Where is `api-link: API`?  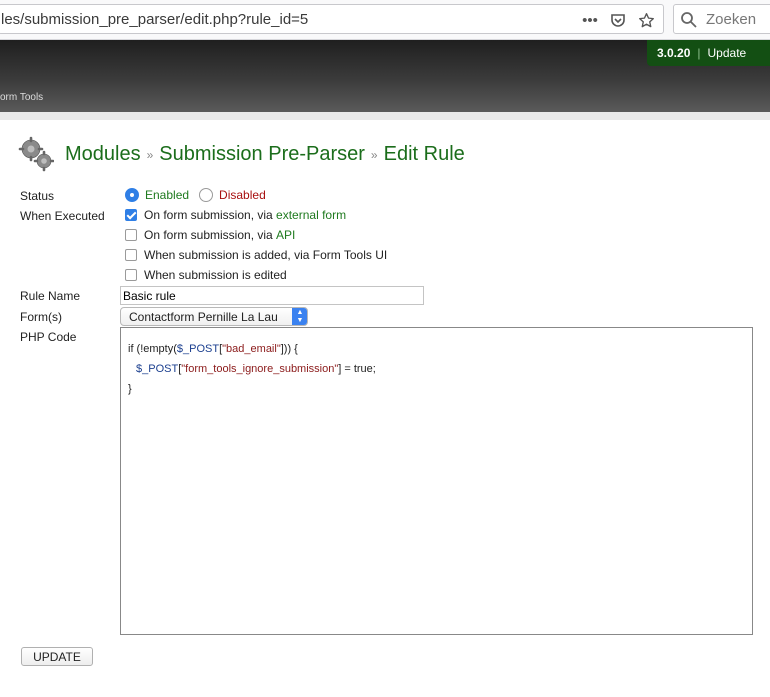
api-link: API is located at coordinates (285, 235).